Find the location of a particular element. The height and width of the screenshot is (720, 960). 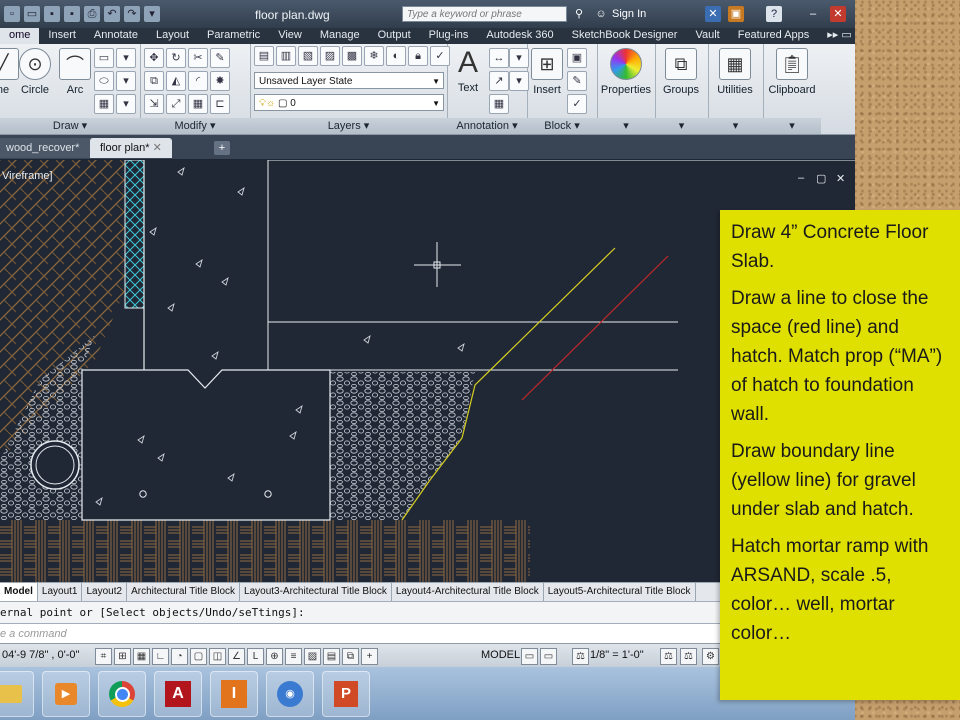

snap-mode-icon: ⊞ is located at coordinates (122, 656).